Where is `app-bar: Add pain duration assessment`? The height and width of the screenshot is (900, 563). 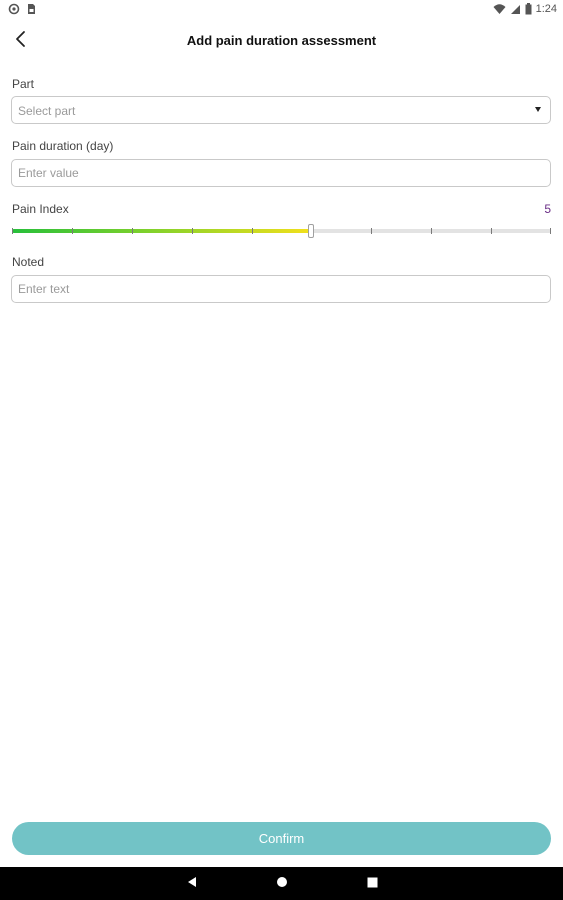 app-bar: Add pain duration assessment is located at coordinates (281, 41).